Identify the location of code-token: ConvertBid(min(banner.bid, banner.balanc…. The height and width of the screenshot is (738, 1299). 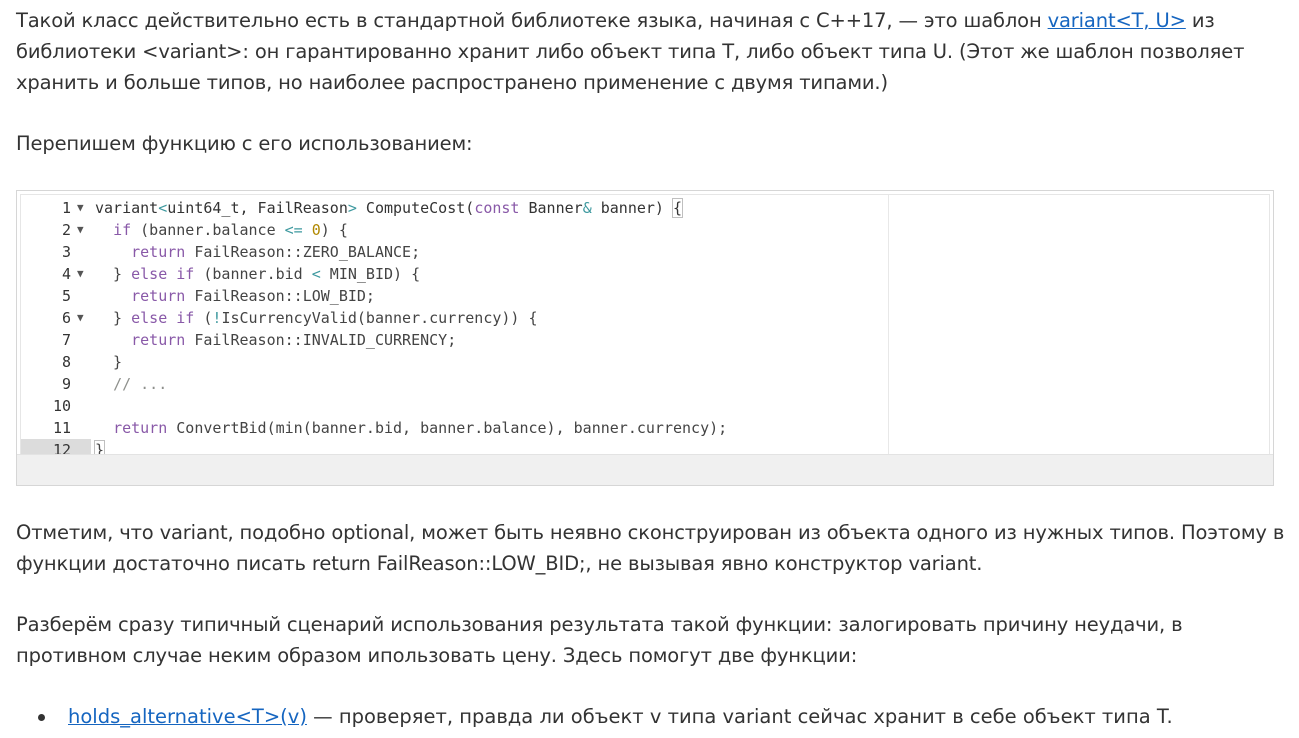
(447, 428).